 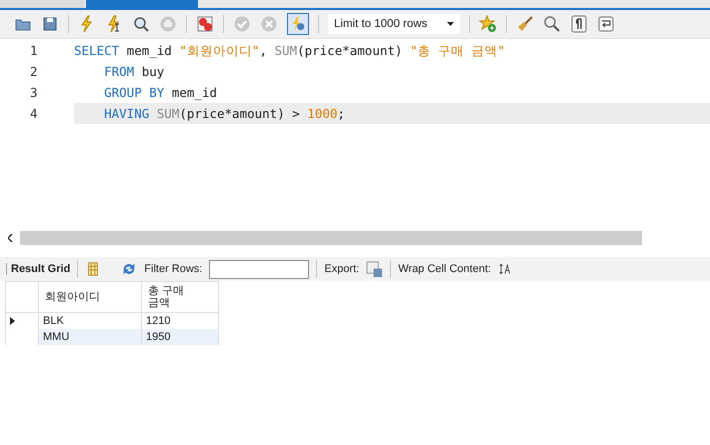 I want to click on current-row-marker-icon, so click(x=12, y=321).